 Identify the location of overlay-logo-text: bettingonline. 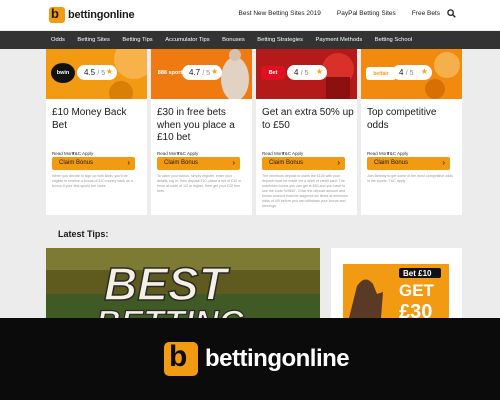
(277, 358).